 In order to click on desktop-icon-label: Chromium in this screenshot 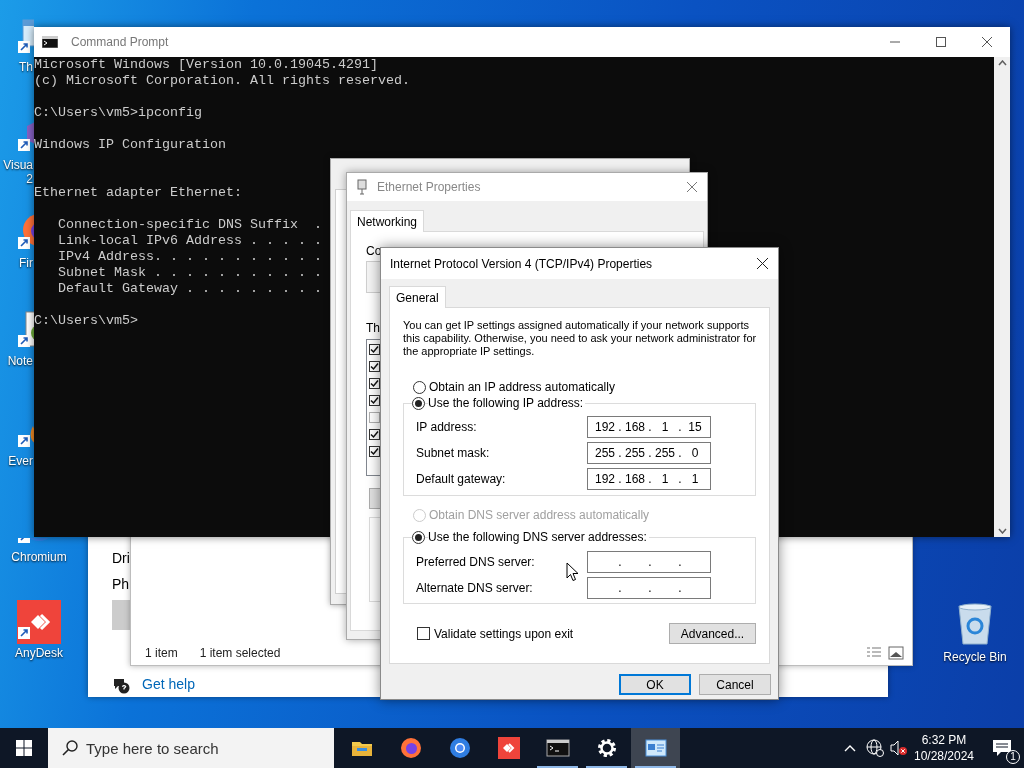, I will do `click(39, 557)`.